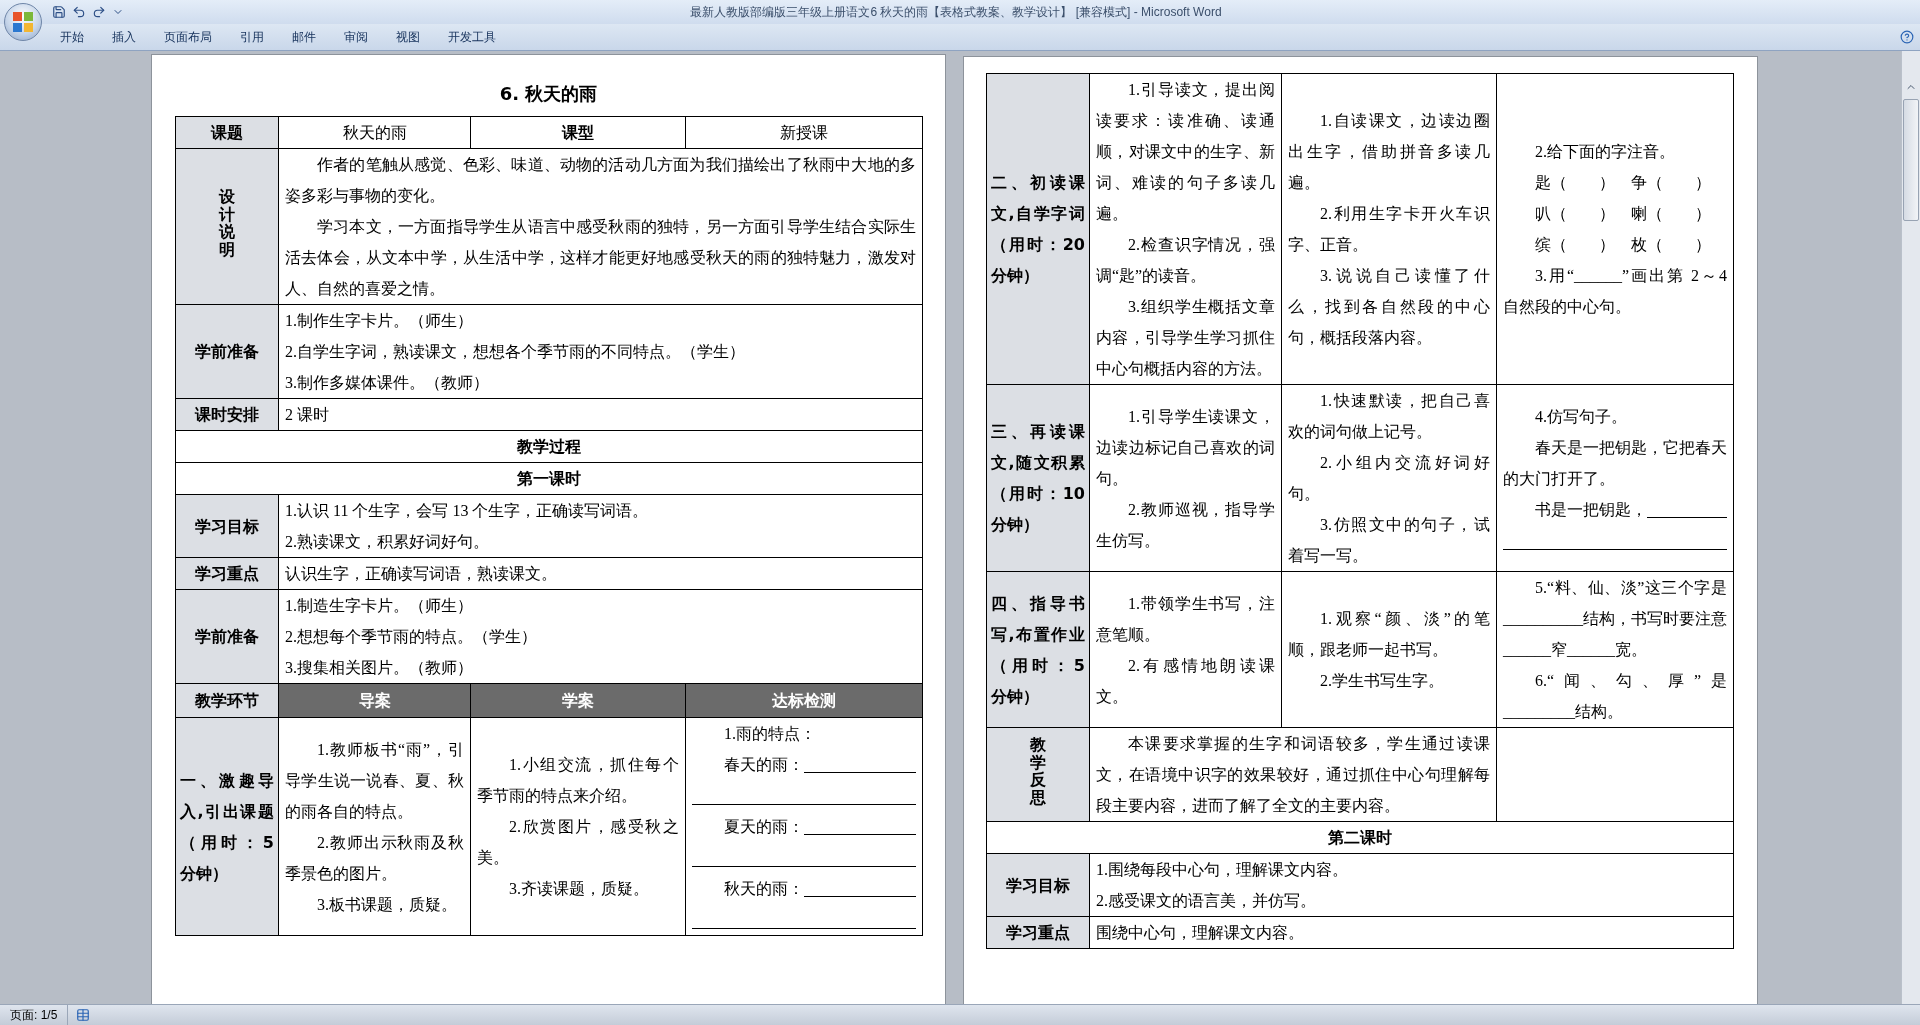 This screenshot has height=1025, width=1920. I want to click on cell-text: 学习本文，一方面指导学生从语言中感受秋雨的独特，另一方面引导学生结合实际生活去体会，从文本中学，从生活中学，这样才能更好地感受秋天的雨的独特魅力，激发对人、自然的喜爱之情。, so click(600, 258).